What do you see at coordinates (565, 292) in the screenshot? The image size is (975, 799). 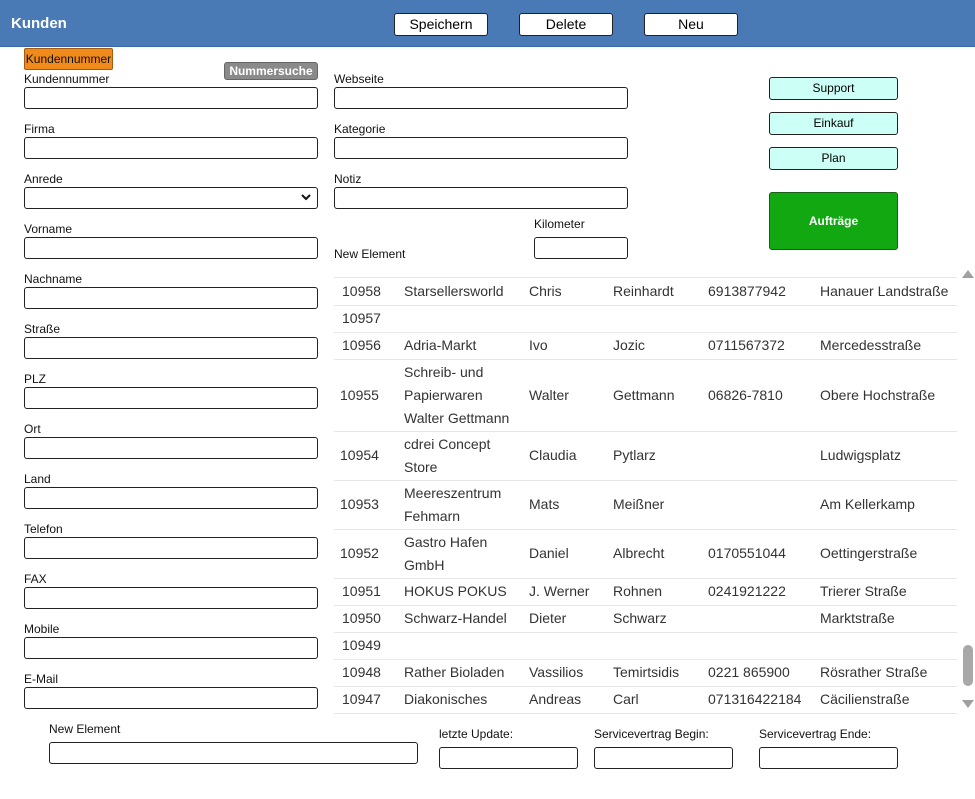 I see `cell-vorname: Chris` at bounding box center [565, 292].